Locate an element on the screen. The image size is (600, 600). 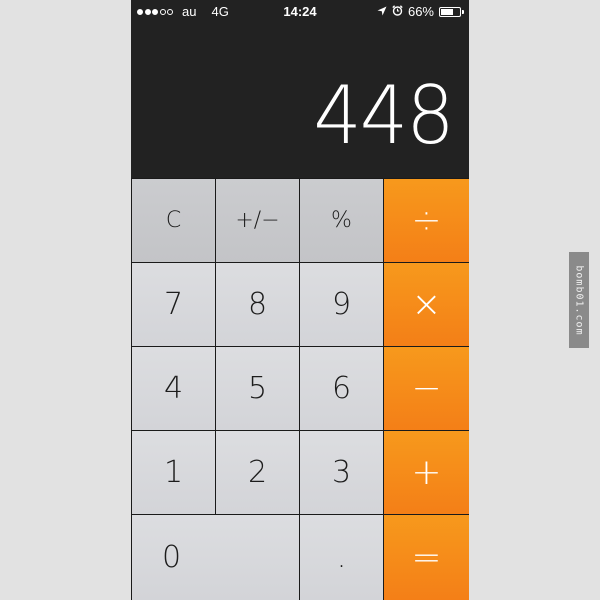
decimal-button: . is located at coordinates (341, 557).